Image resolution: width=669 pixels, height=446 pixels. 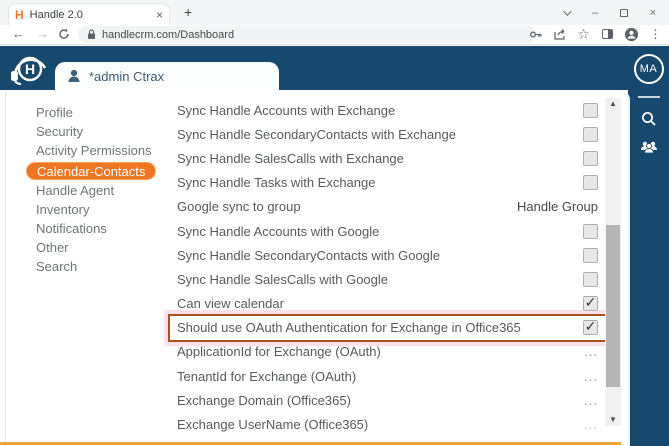 What do you see at coordinates (239, 207) in the screenshot?
I see `setting-label: Google sync to group` at bounding box center [239, 207].